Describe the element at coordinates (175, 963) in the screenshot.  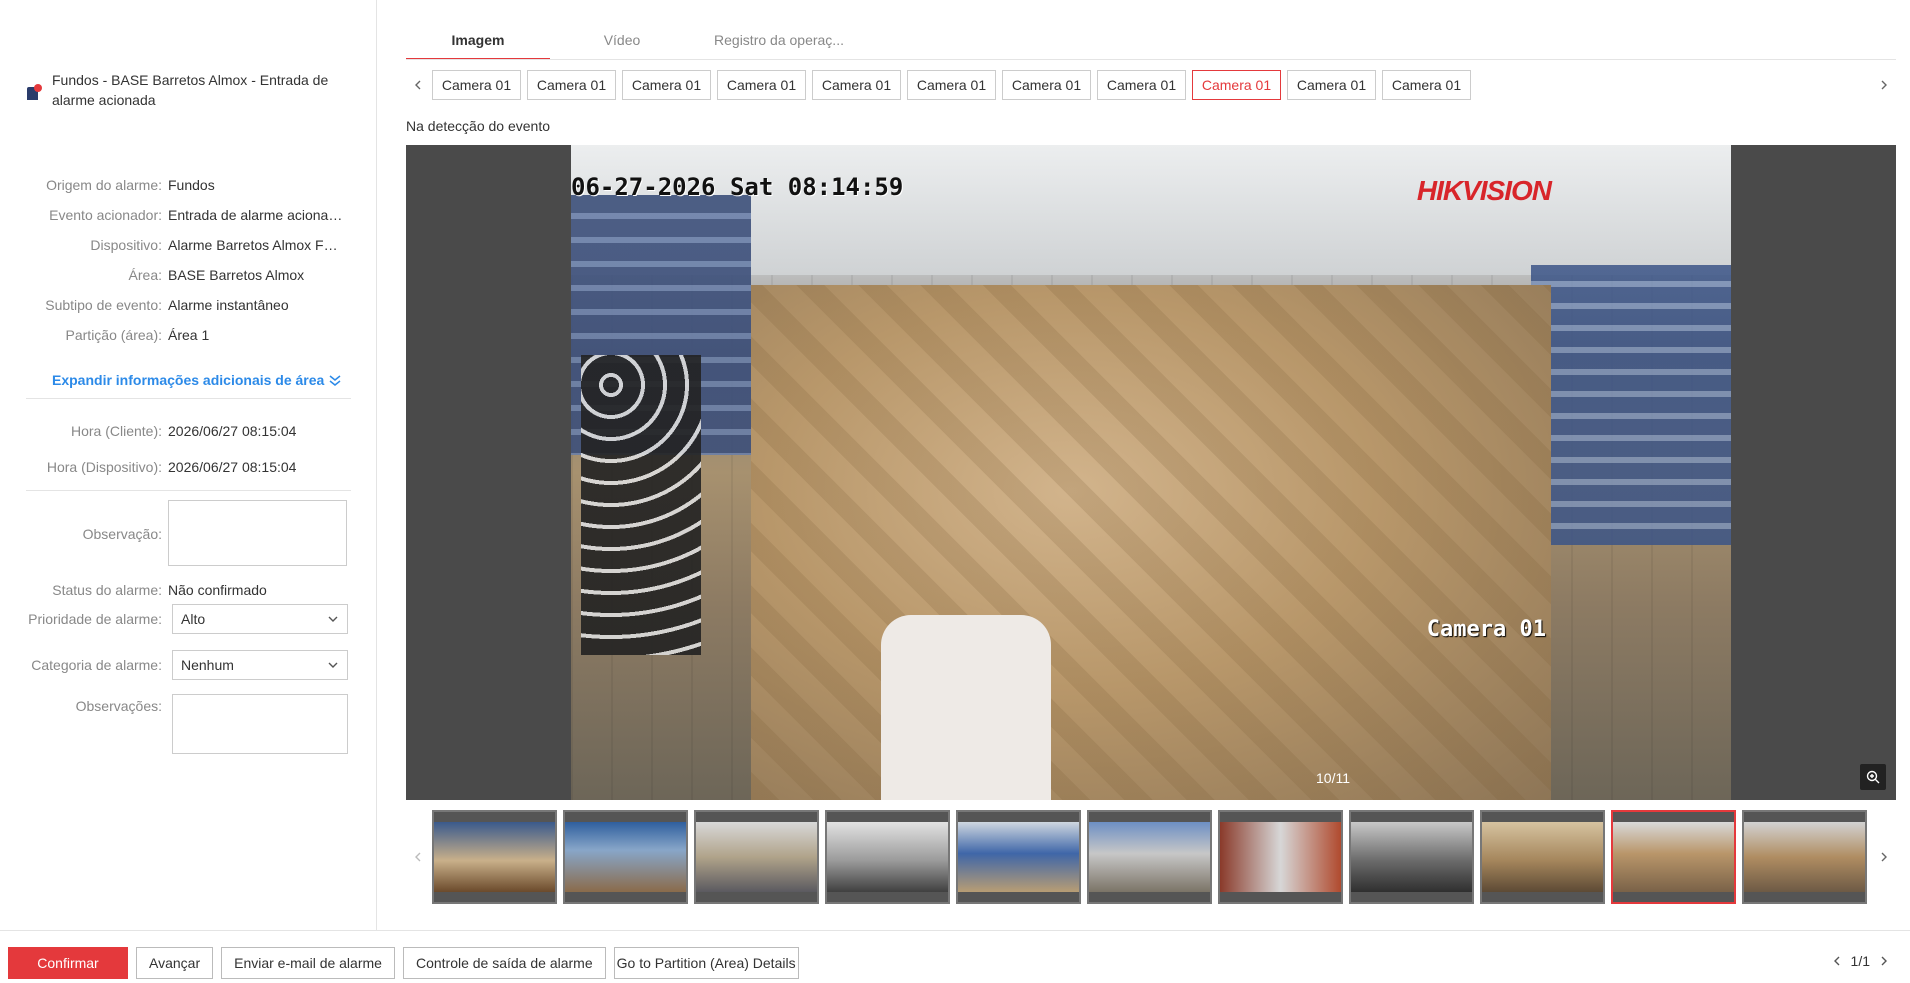
I see `advance-button: Avançar` at that location.